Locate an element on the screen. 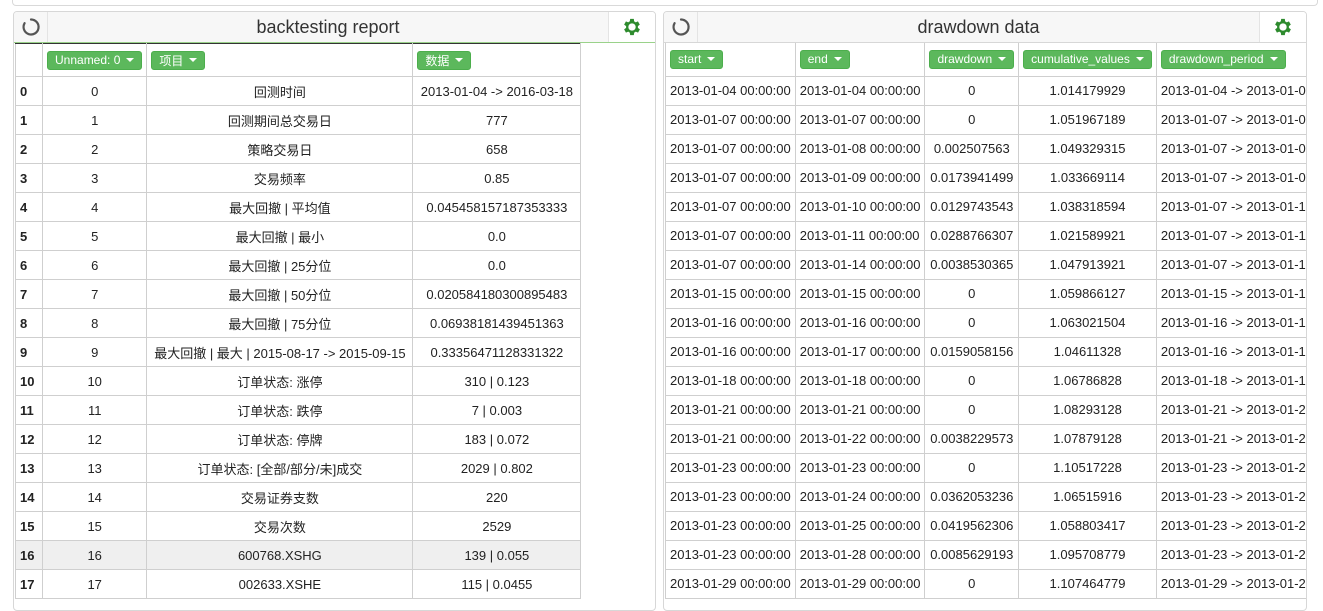 This screenshot has width=1323, height=611. drawdown-period-cell: 2013-01-23 -> 2013-01-25 is located at coordinates (1230, 525).